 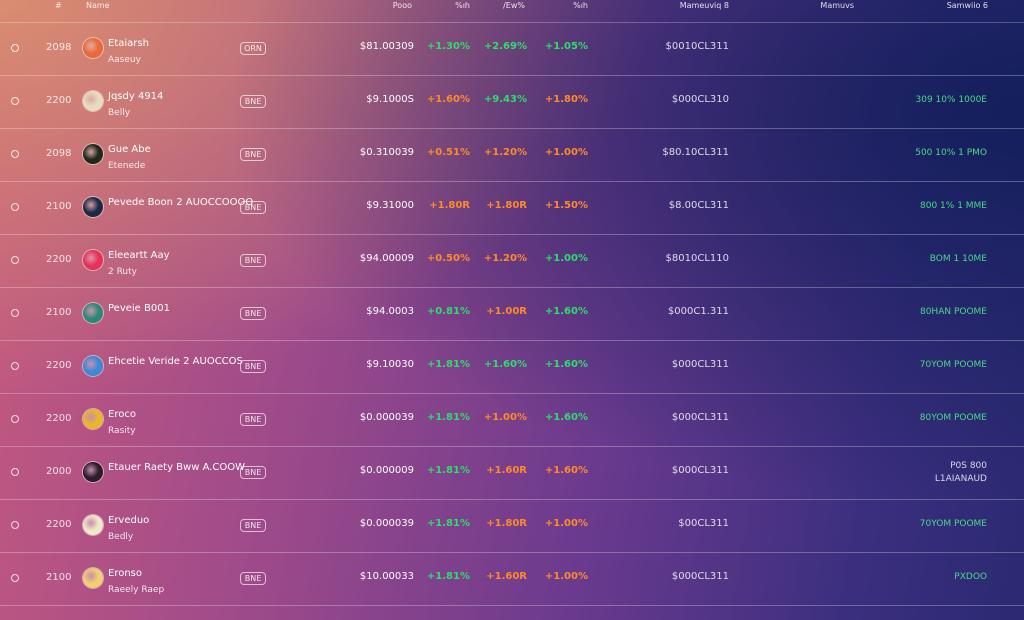 I want to click on price-value: $10.00033, so click(x=386, y=576).